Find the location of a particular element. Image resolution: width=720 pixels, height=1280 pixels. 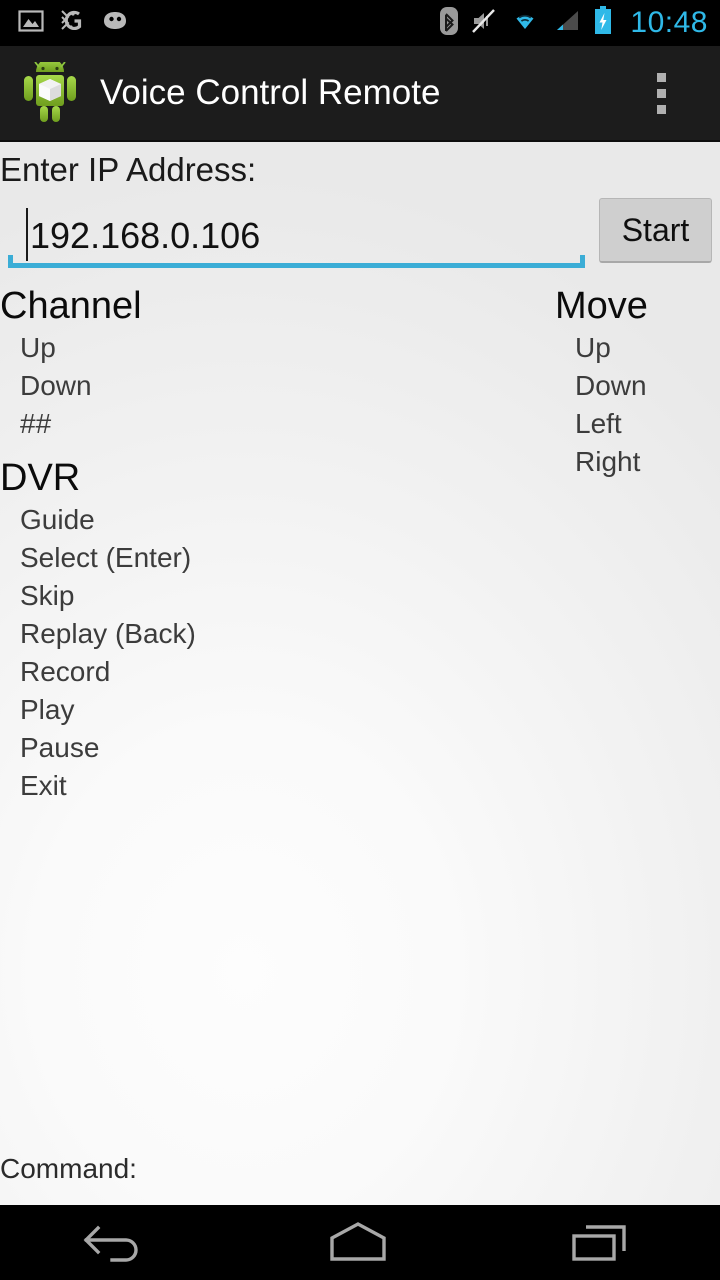

ip-address-value: 192.168.0.106 is located at coordinates (145, 235).